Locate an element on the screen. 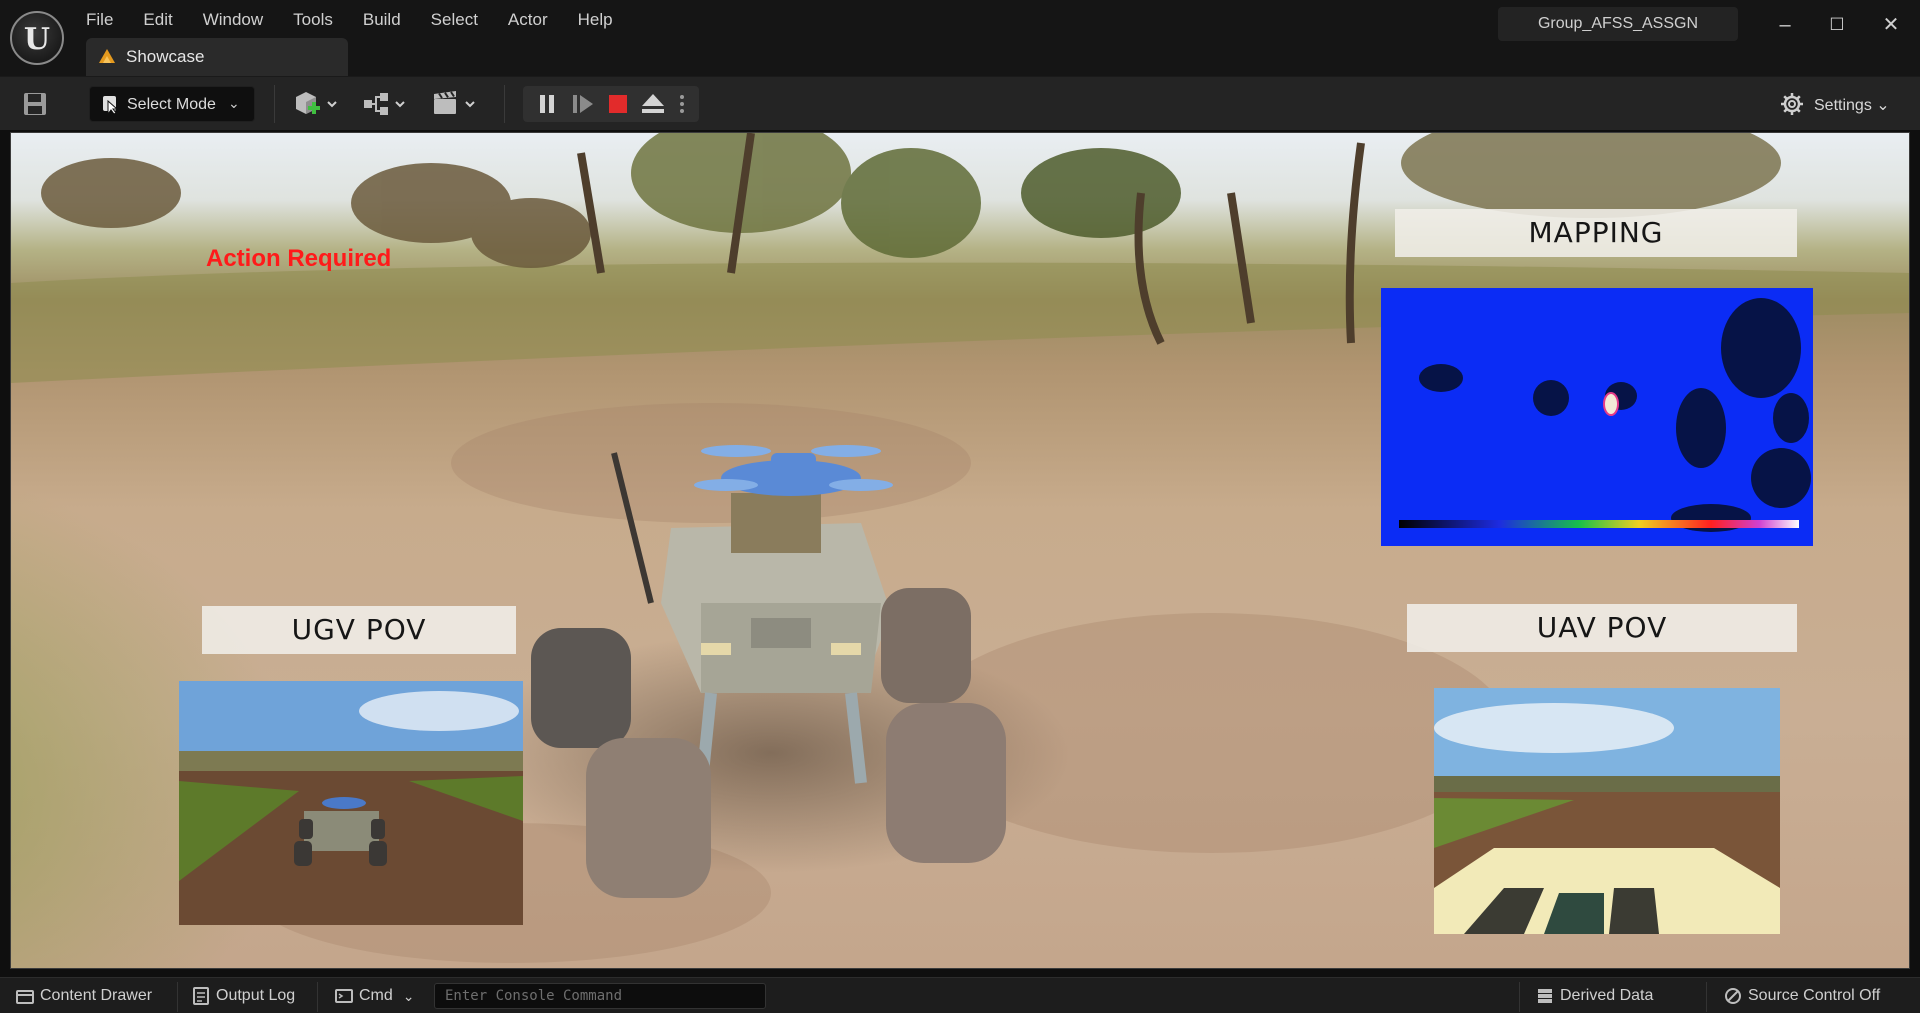  menu-help: Help is located at coordinates (595, 20).